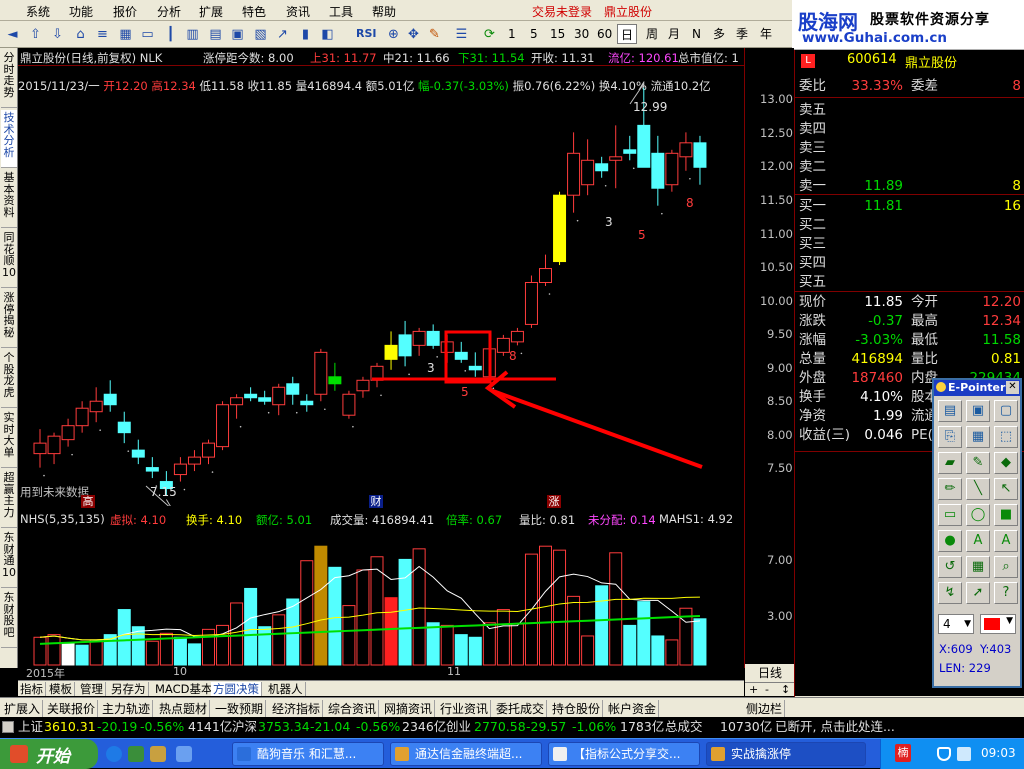 Image resolution: width=1024 pixels, height=769 pixels. I want to click on open-icon: ▤, so click(950, 411).